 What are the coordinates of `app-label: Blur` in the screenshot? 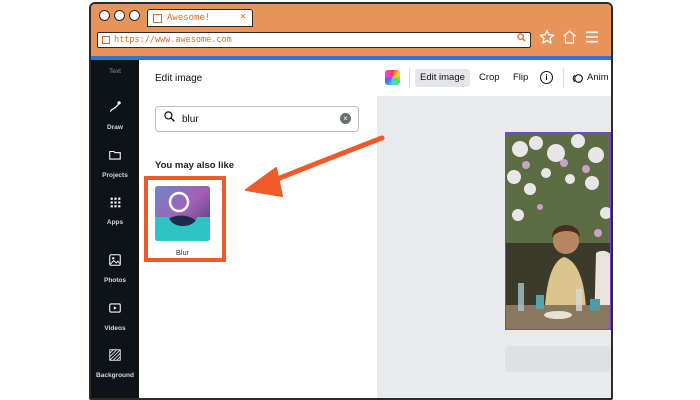 It's located at (182, 252).